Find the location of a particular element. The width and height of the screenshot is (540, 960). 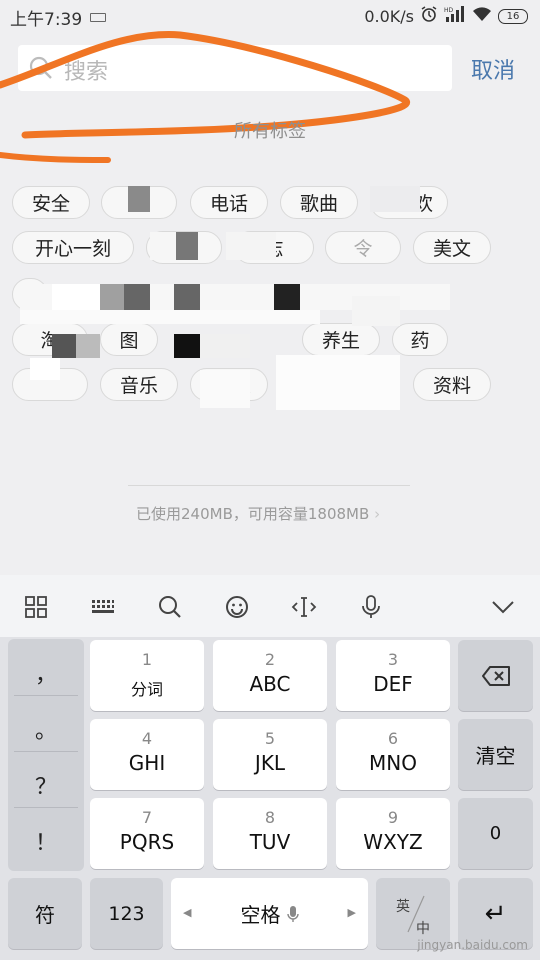

keyboard-icon is located at coordinates (103, 607).